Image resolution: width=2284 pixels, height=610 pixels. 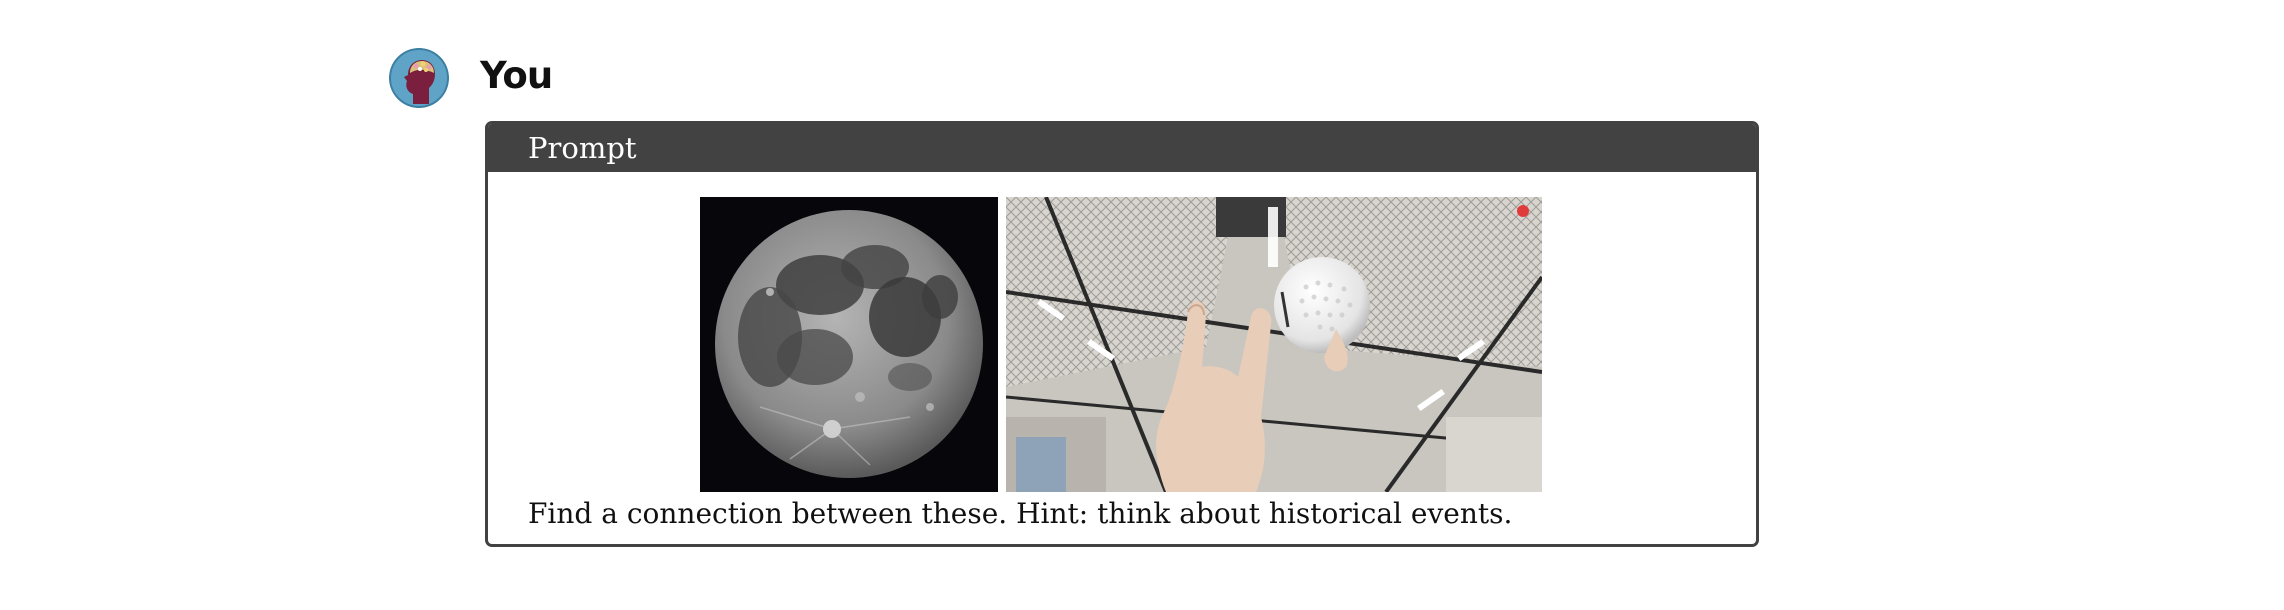 I want to click on prompt-header: Prompt, so click(x=1122, y=148).